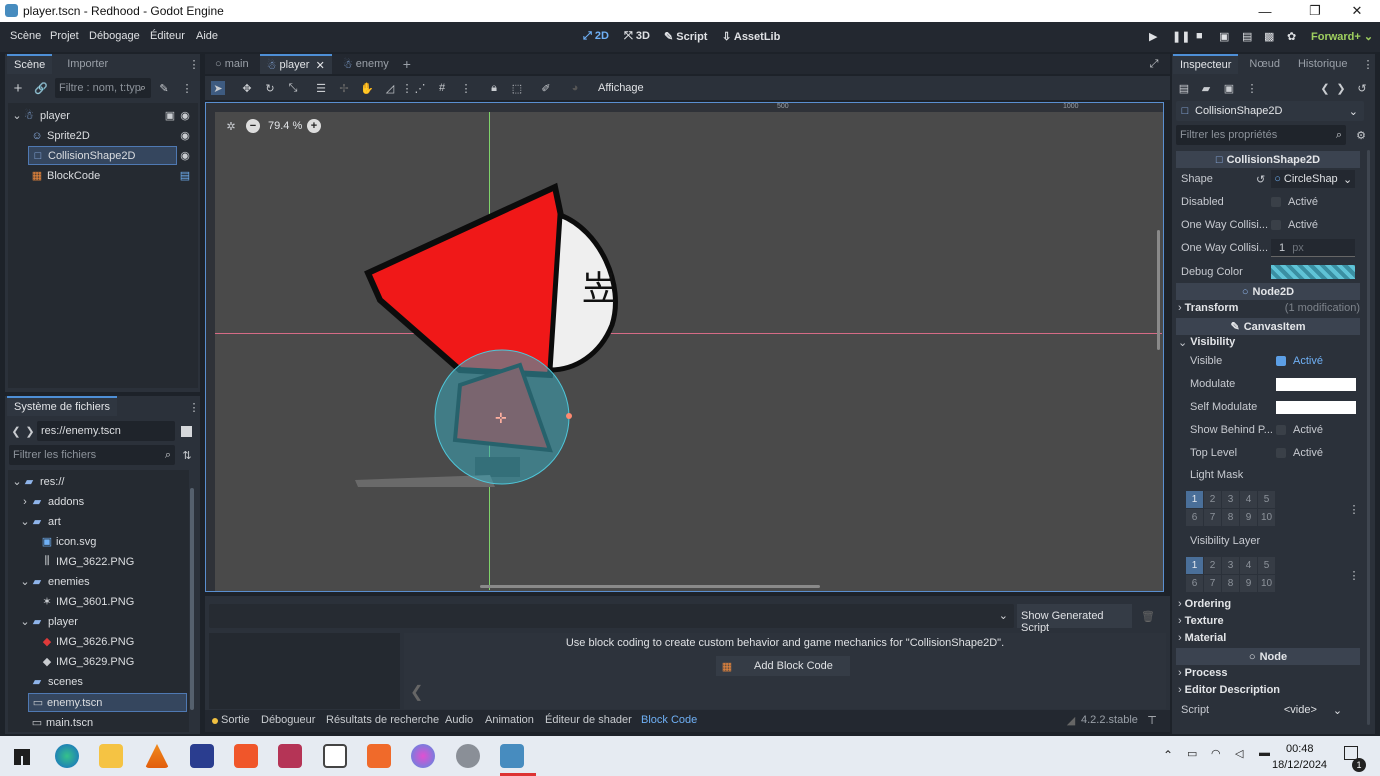 This screenshot has height=776, width=1380. What do you see at coordinates (1357, 11) in the screenshot?
I see `close-window-button: ✕` at bounding box center [1357, 11].